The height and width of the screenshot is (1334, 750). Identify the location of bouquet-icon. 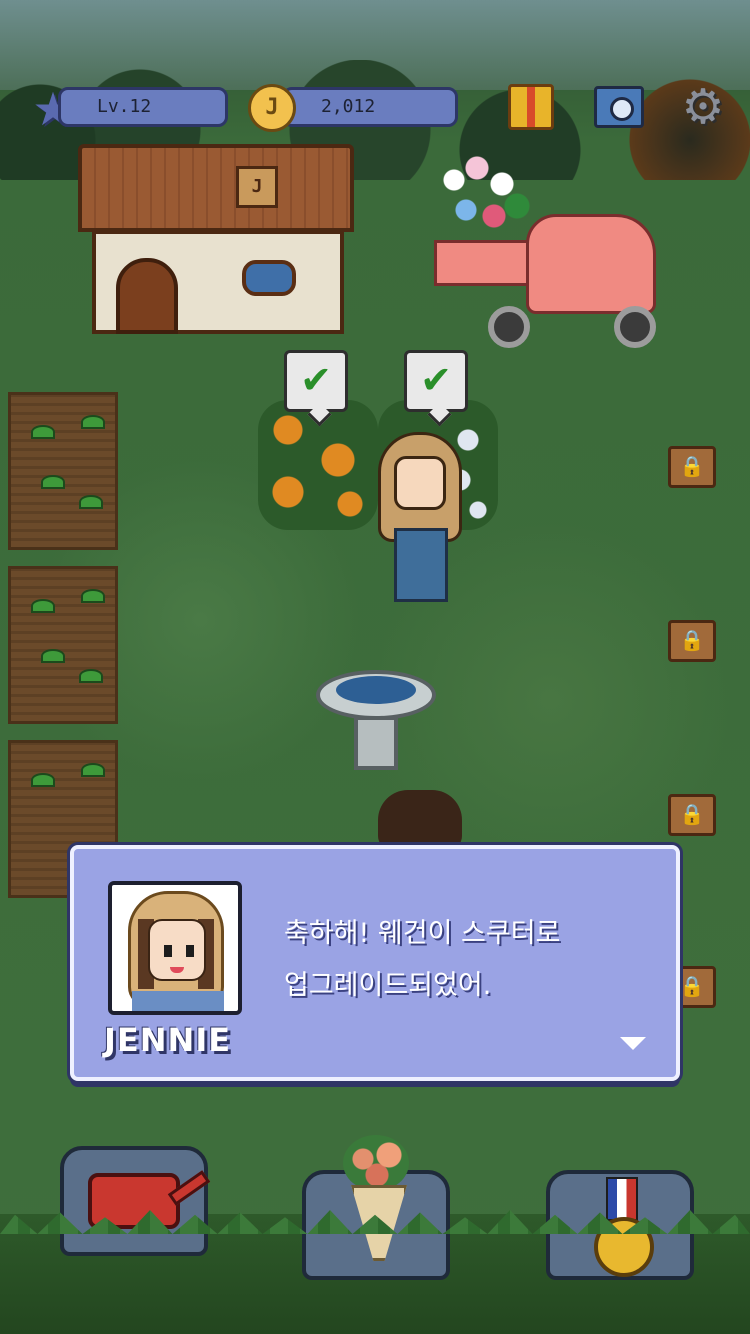
(376, 1195).